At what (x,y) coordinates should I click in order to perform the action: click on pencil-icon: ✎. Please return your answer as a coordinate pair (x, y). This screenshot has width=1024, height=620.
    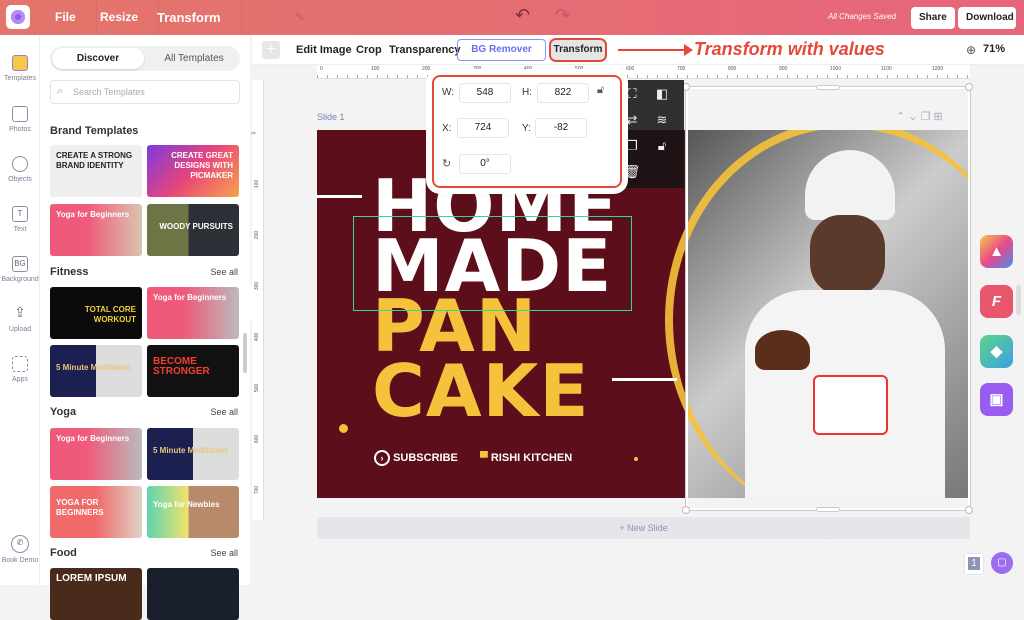
    Looking at the image, I should click on (300, 17).